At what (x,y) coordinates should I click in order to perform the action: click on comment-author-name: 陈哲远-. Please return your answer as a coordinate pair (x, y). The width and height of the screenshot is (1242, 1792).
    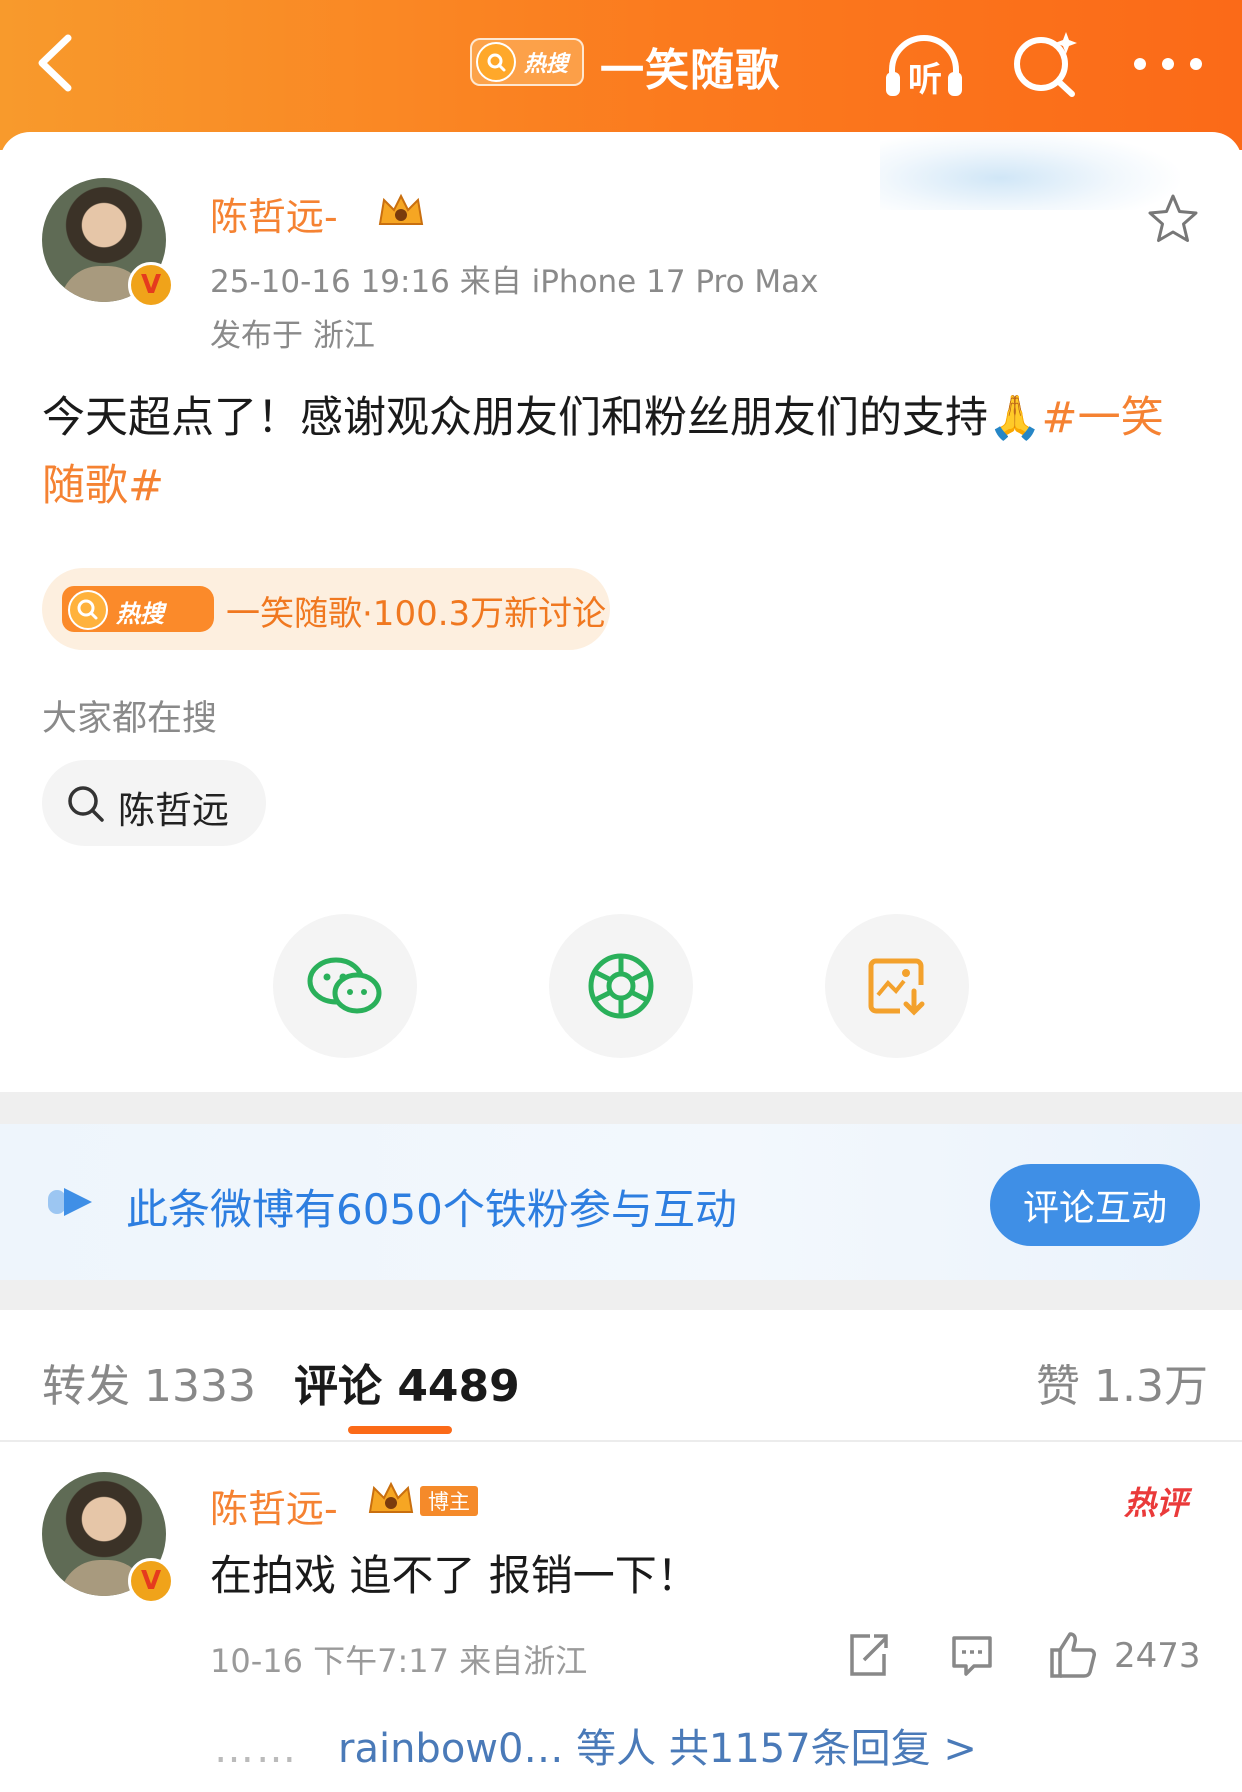
    Looking at the image, I should click on (274, 1505).